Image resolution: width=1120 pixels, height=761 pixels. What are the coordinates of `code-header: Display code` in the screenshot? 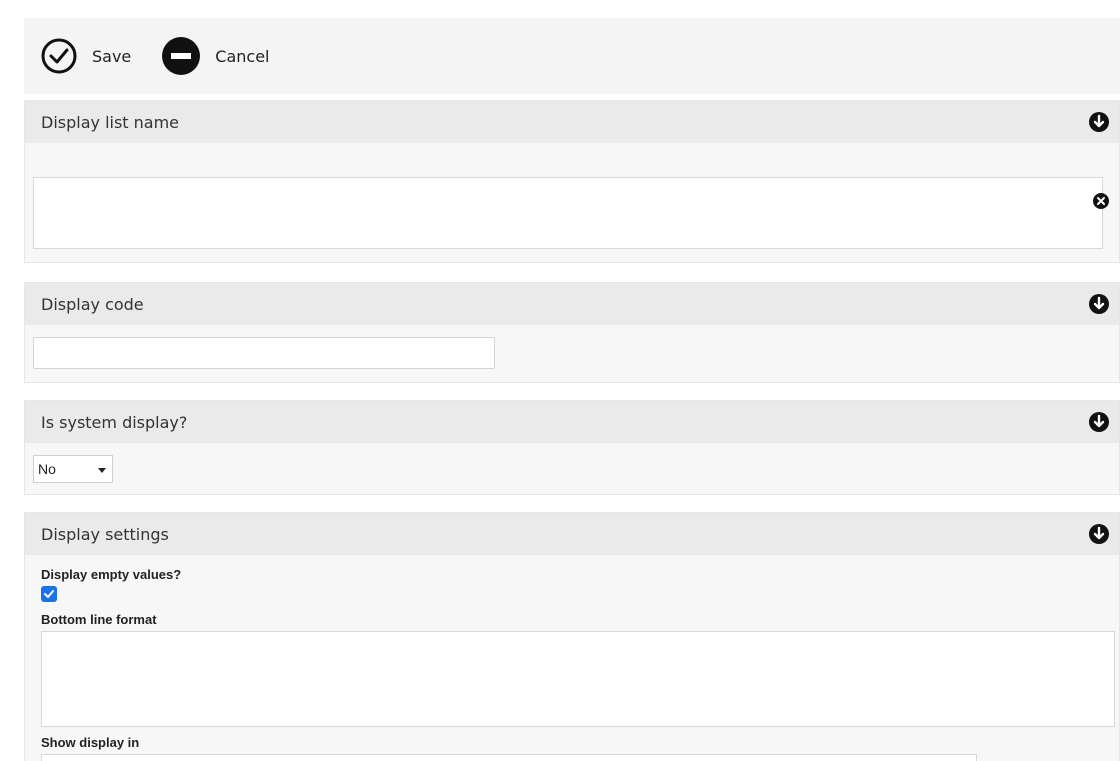 It's located at (572, 304).